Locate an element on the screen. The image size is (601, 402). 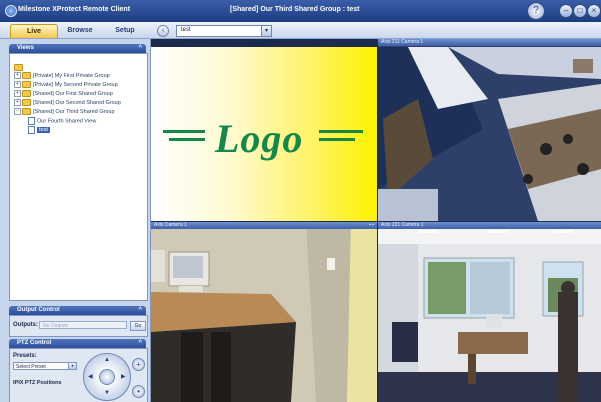
output-panel: Outputs: No Outputs Go is located at coordinates (78, 326).